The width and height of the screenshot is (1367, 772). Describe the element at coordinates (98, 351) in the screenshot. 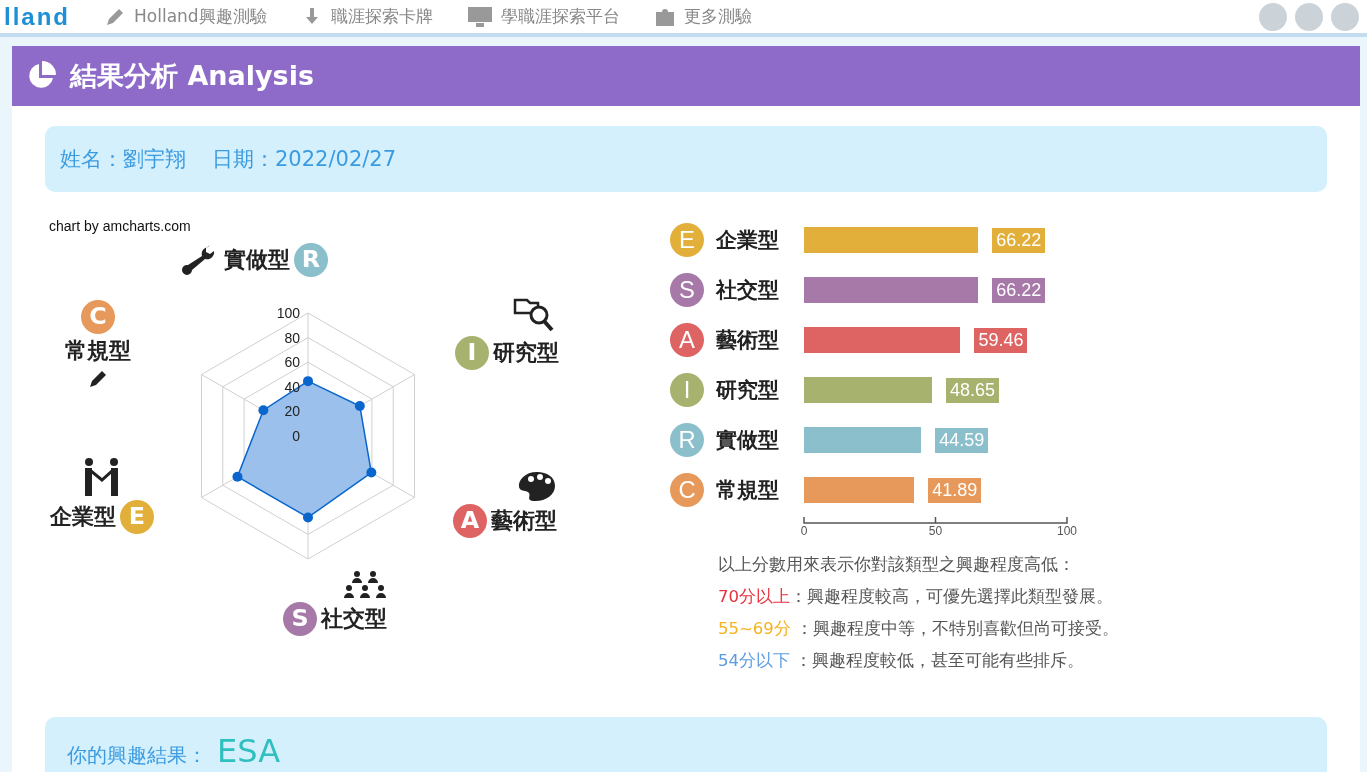

I see `axis-label: 常規型` at that location.